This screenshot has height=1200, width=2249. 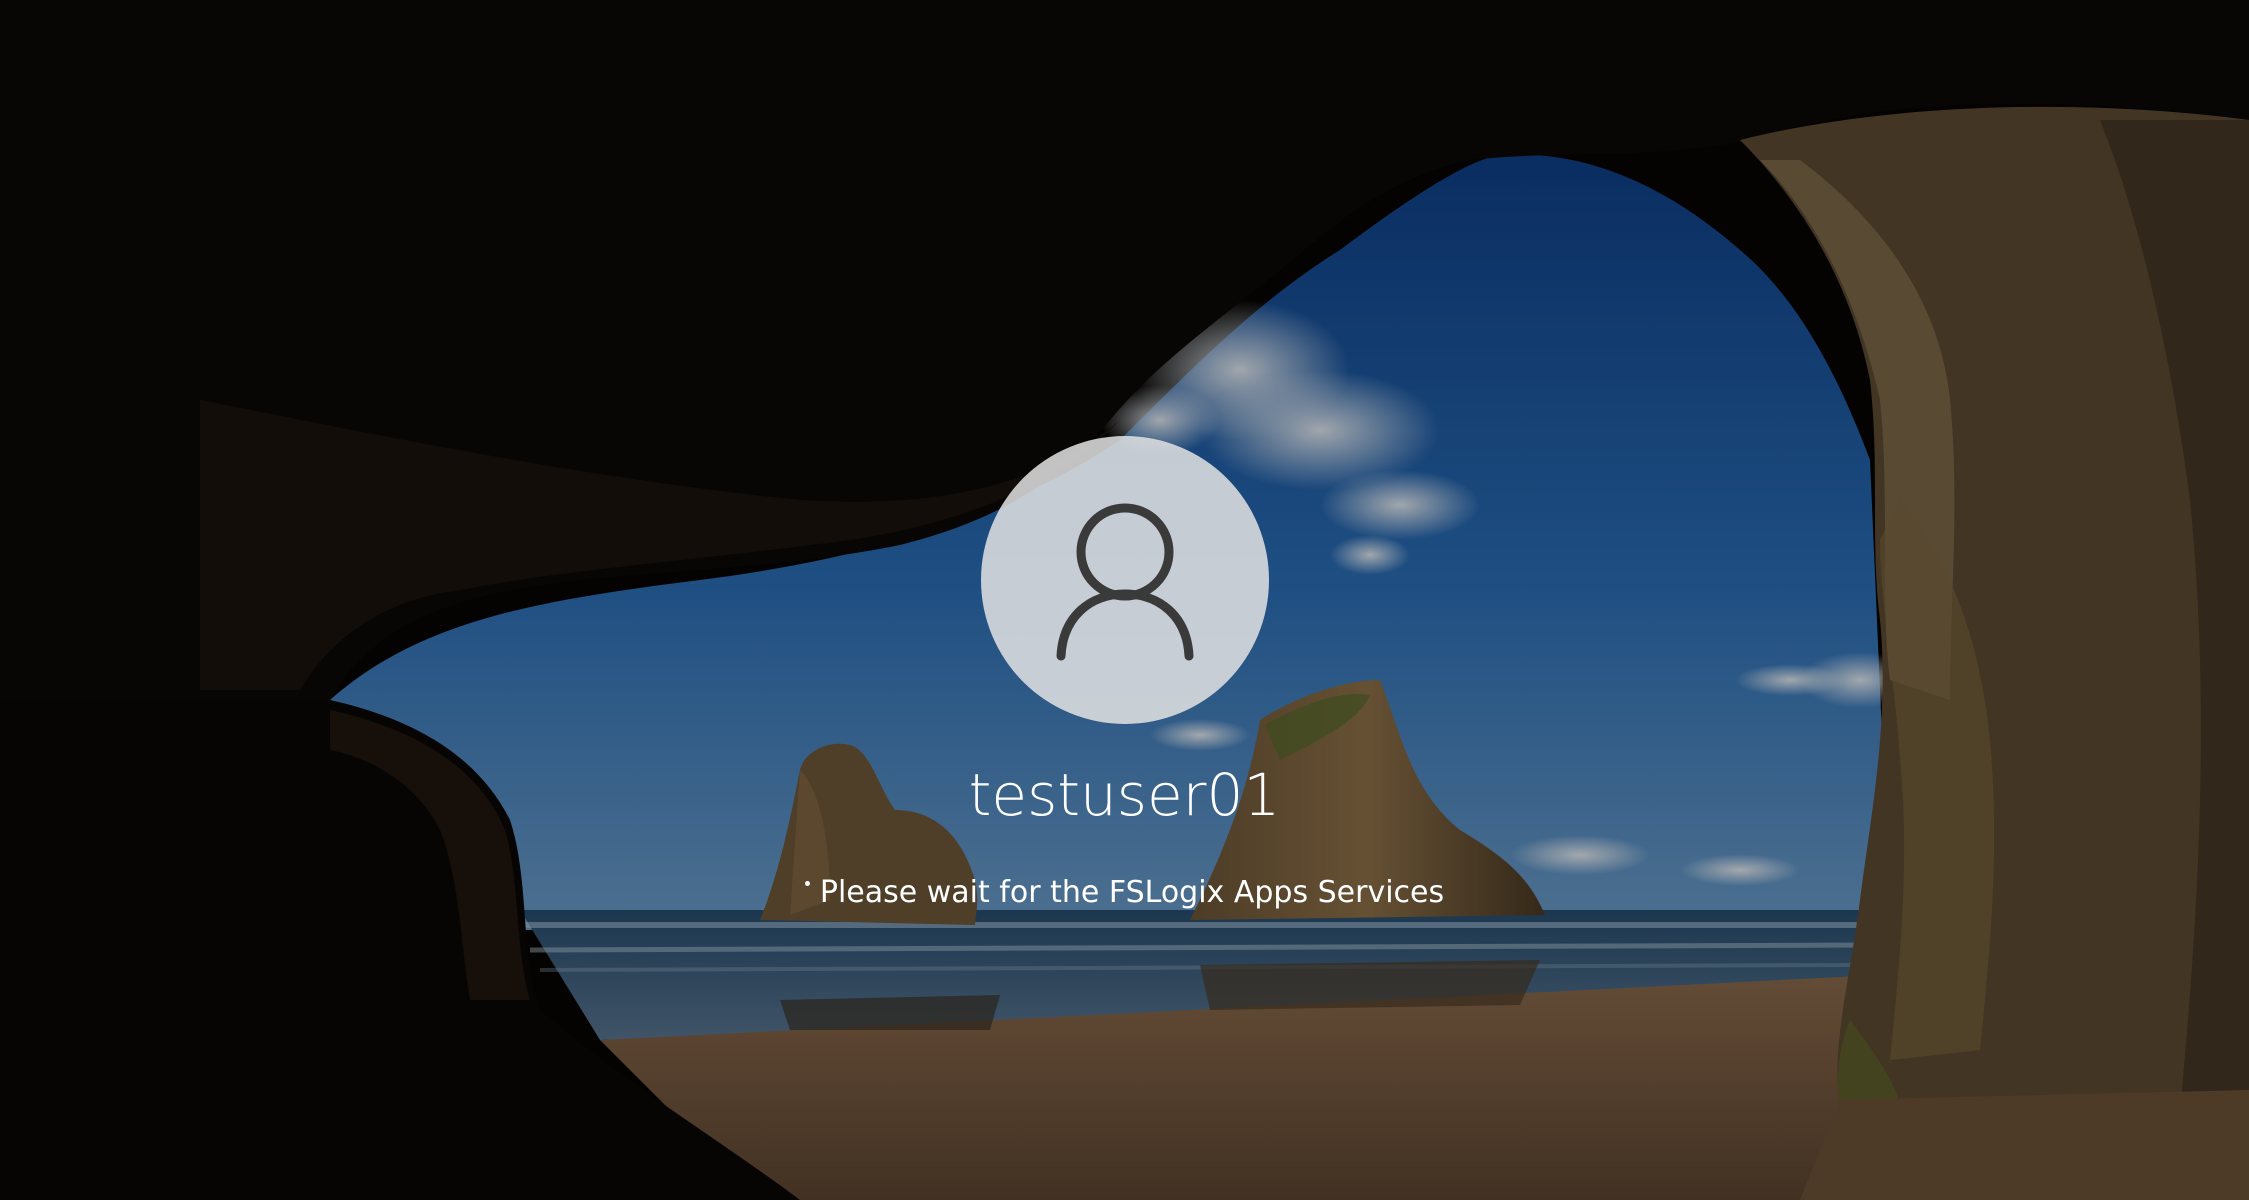 I want to click on loading-dot-icon, so click(x=807, y=883).